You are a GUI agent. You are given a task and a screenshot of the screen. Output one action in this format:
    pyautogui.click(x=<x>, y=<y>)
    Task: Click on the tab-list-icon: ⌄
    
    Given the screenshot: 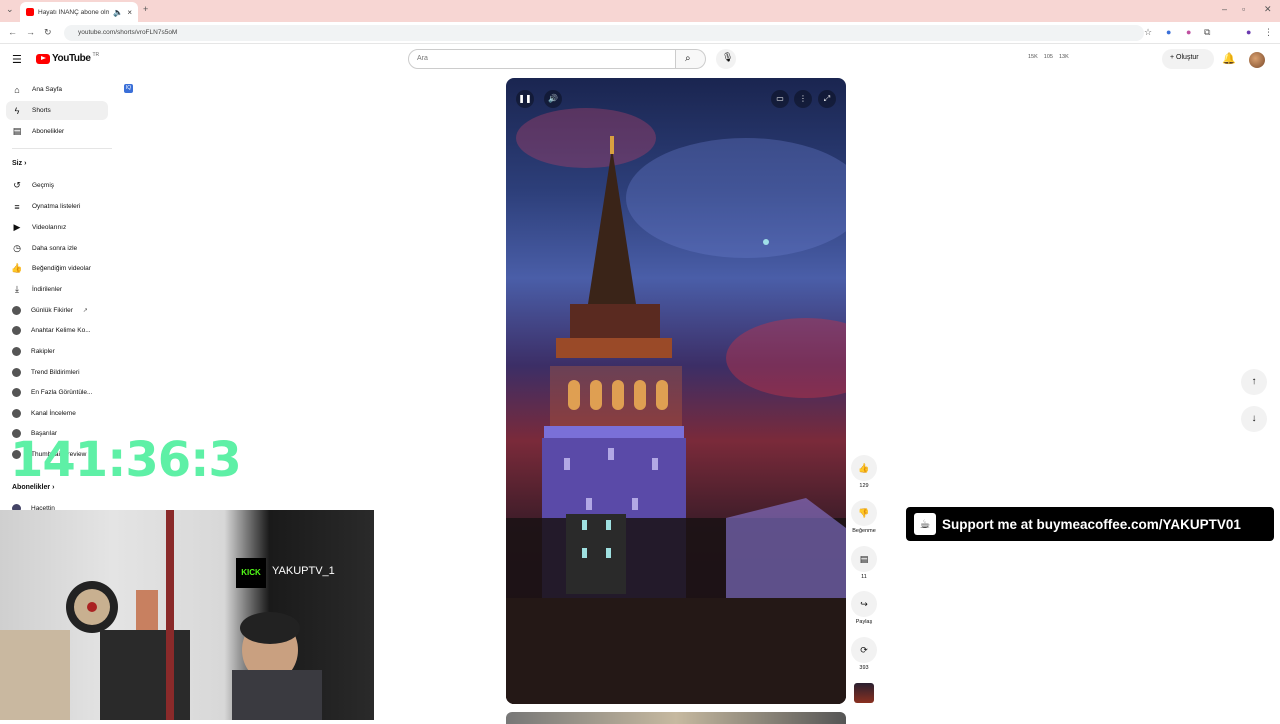 What is the action you would take?
    pyautogui.click(x=10, y=9)
    